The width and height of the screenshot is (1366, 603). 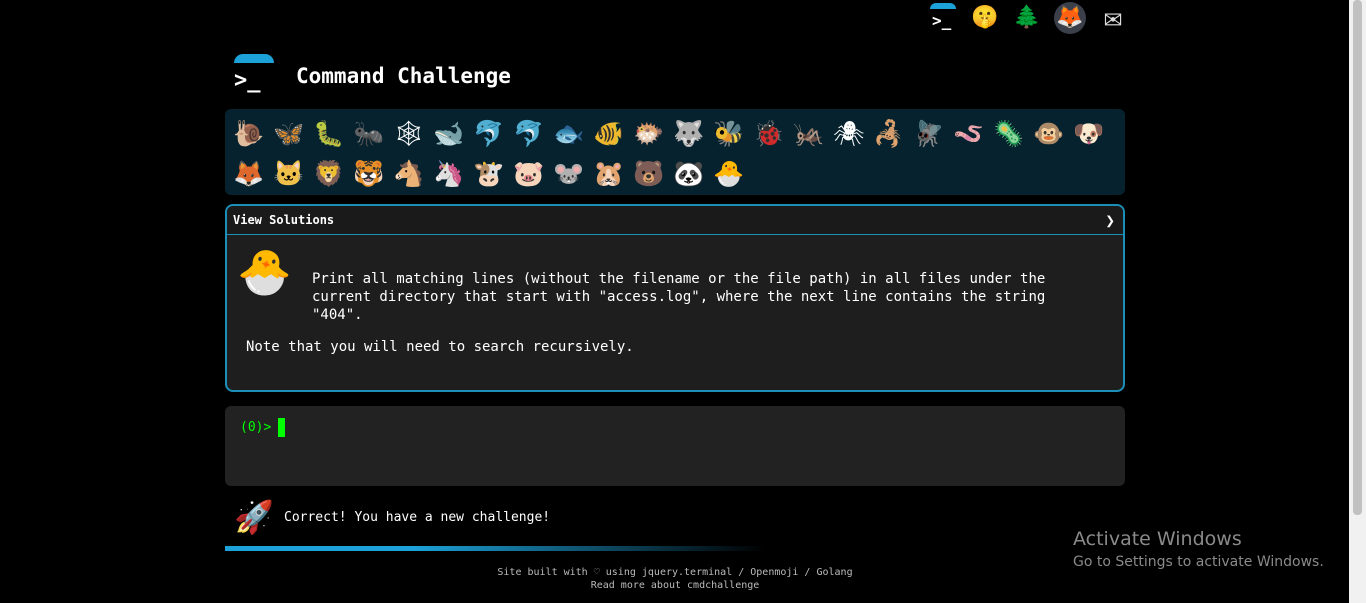 I want to click on challenge-animal-icon: 🐻, so click(x=649, y=173).